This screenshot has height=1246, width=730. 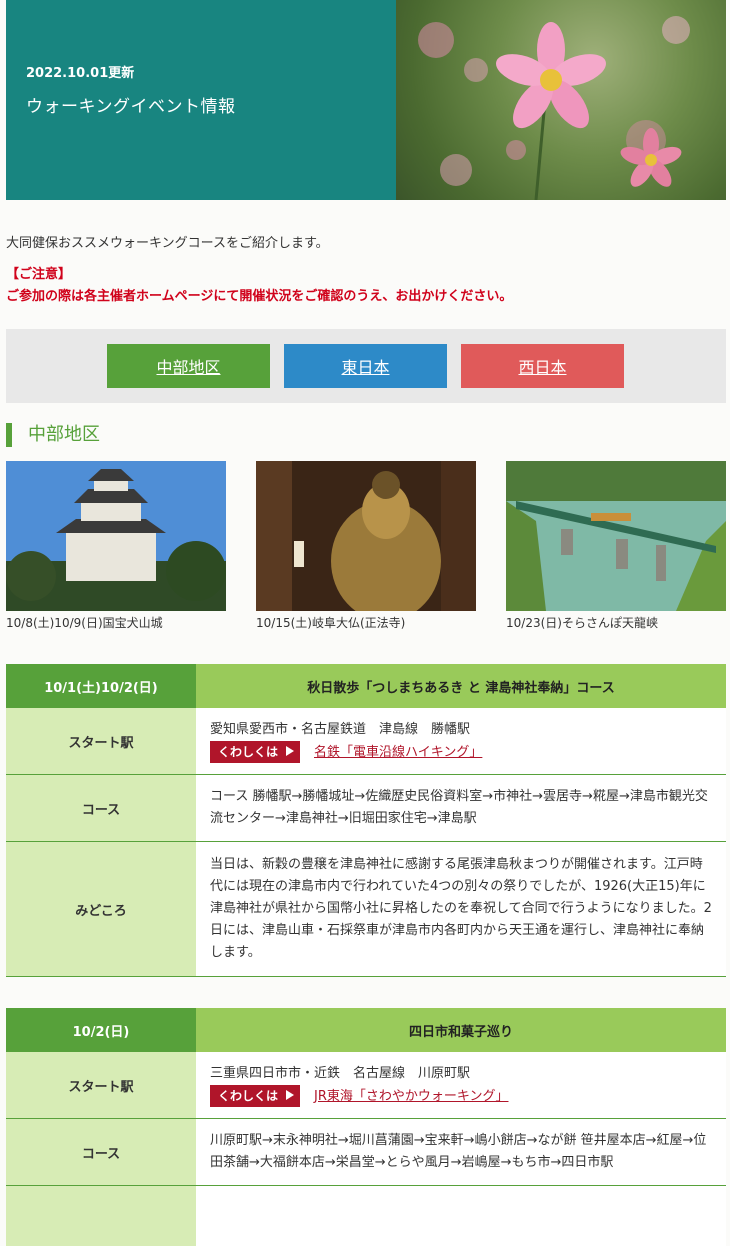 I want to click on row-label: みどころ, so click(x=101, y=909).